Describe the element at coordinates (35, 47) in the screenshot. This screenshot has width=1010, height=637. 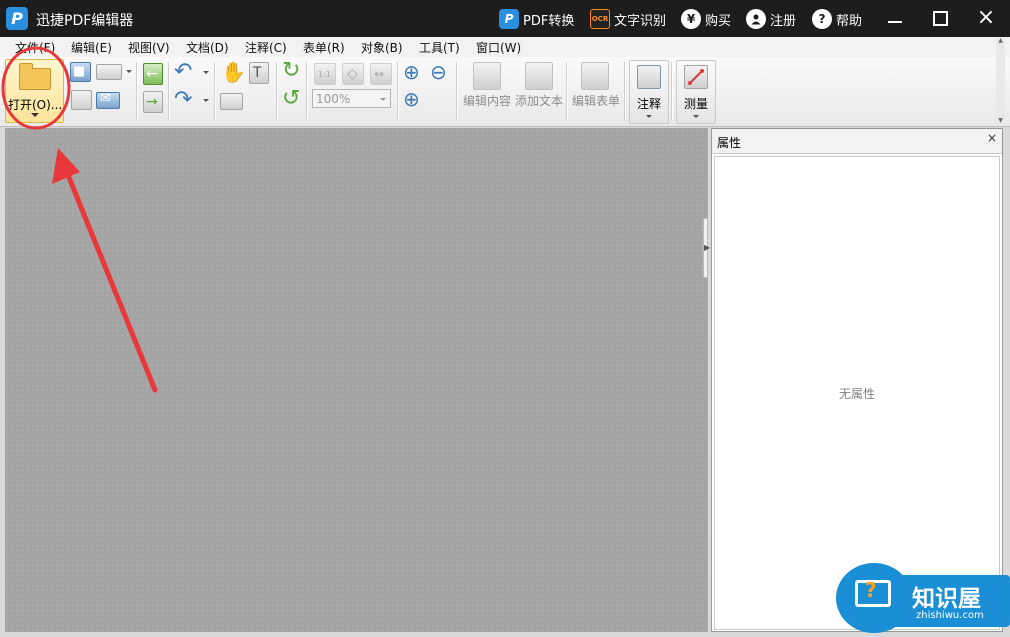
I see `menu-file: 文件(F)` at that location.